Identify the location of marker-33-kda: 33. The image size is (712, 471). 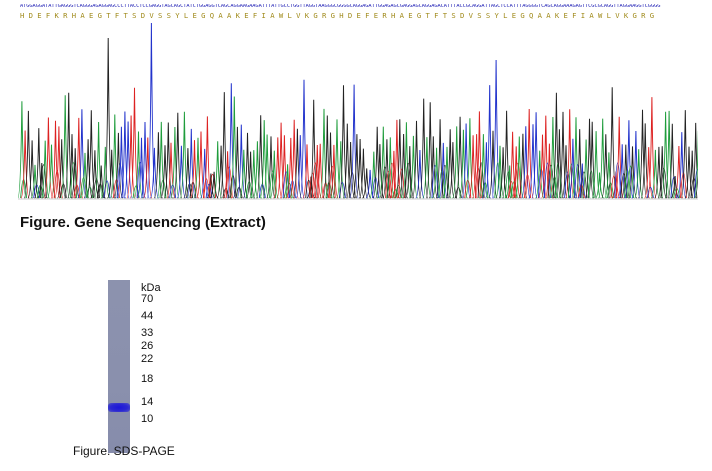
(147, 333).